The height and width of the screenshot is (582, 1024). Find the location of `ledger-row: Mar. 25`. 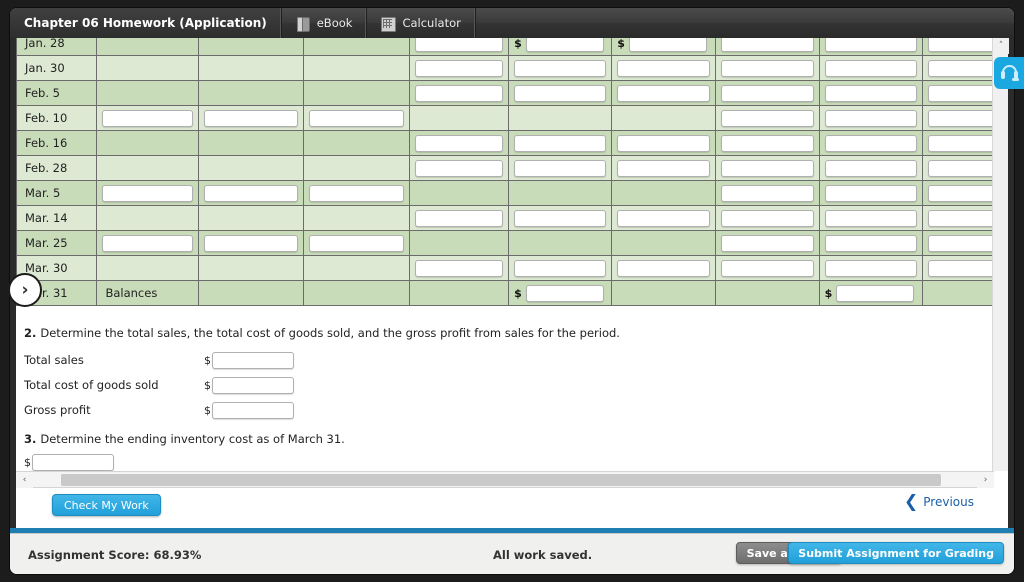

ledger-row: Mar. 25 is located at coordinates (505, 243).